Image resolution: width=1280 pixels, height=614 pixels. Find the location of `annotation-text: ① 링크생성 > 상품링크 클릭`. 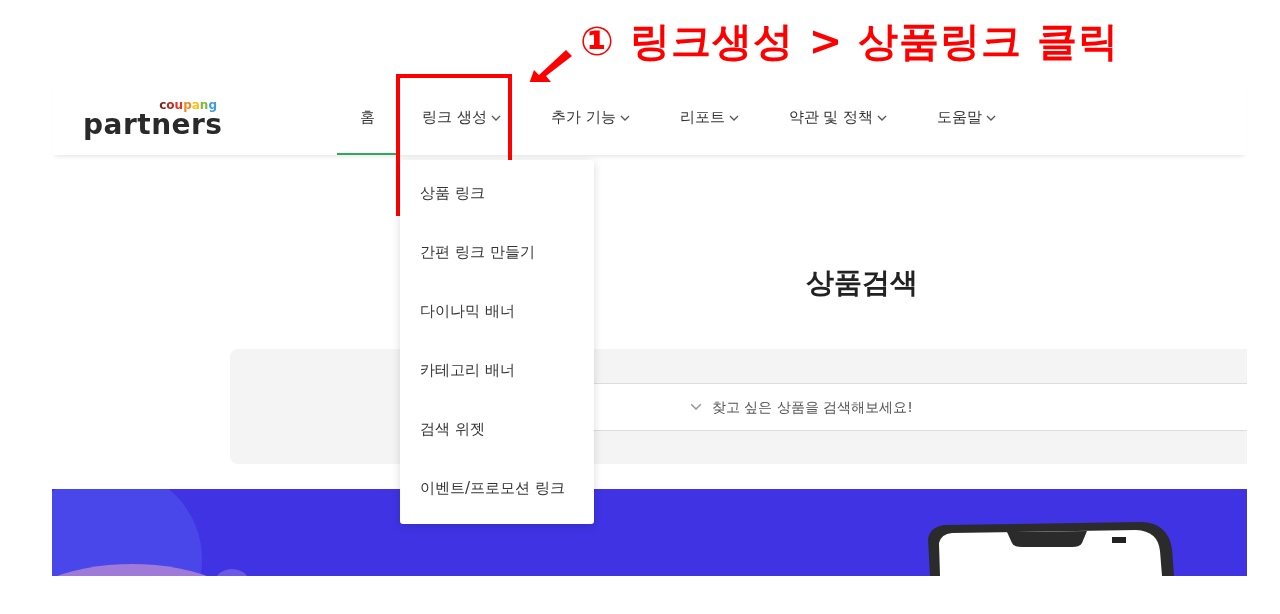

annotation-text: ① 링크생성 > 상품링크 클릭 is located at coordinates (850, 41).